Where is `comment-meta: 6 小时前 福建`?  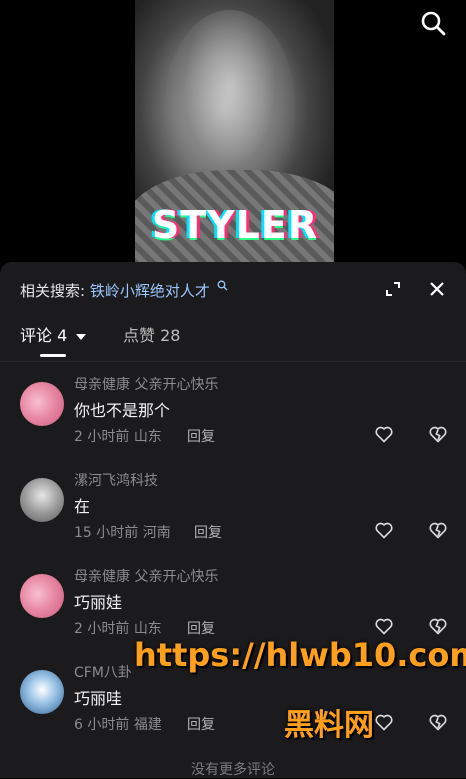
comment-meta: 6 小时前 福建 is located at coordinates (118, 724).